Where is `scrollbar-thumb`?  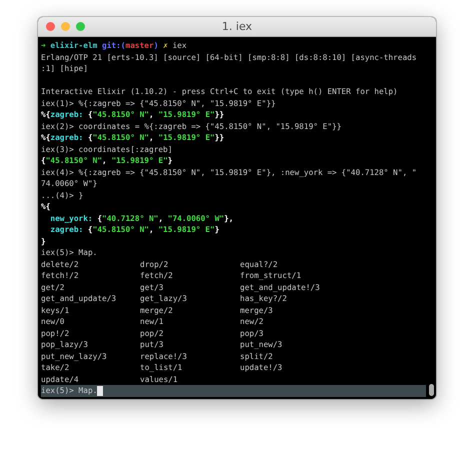
scrollbar-thumb is located at coordinates (431, 390).